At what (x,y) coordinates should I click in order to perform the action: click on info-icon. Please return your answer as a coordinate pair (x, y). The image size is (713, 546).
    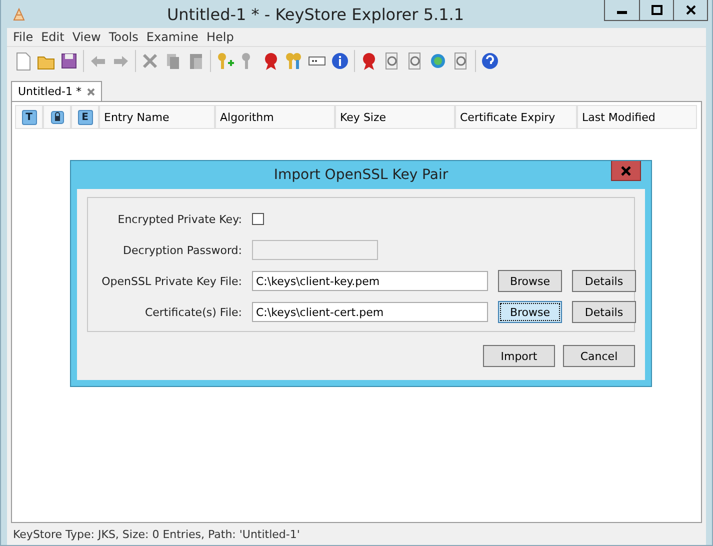
    Looking at the image, I should click on (340, 61).